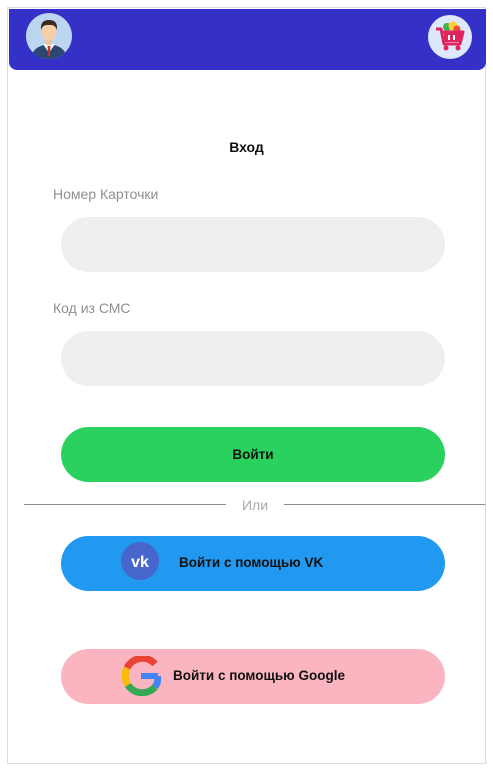 The width and height of the screenshot is (493, 771). What do you see at coordinates (141, 675) in the screenshot?
I see `google-logo-icon` at bounding box center [141, 675].